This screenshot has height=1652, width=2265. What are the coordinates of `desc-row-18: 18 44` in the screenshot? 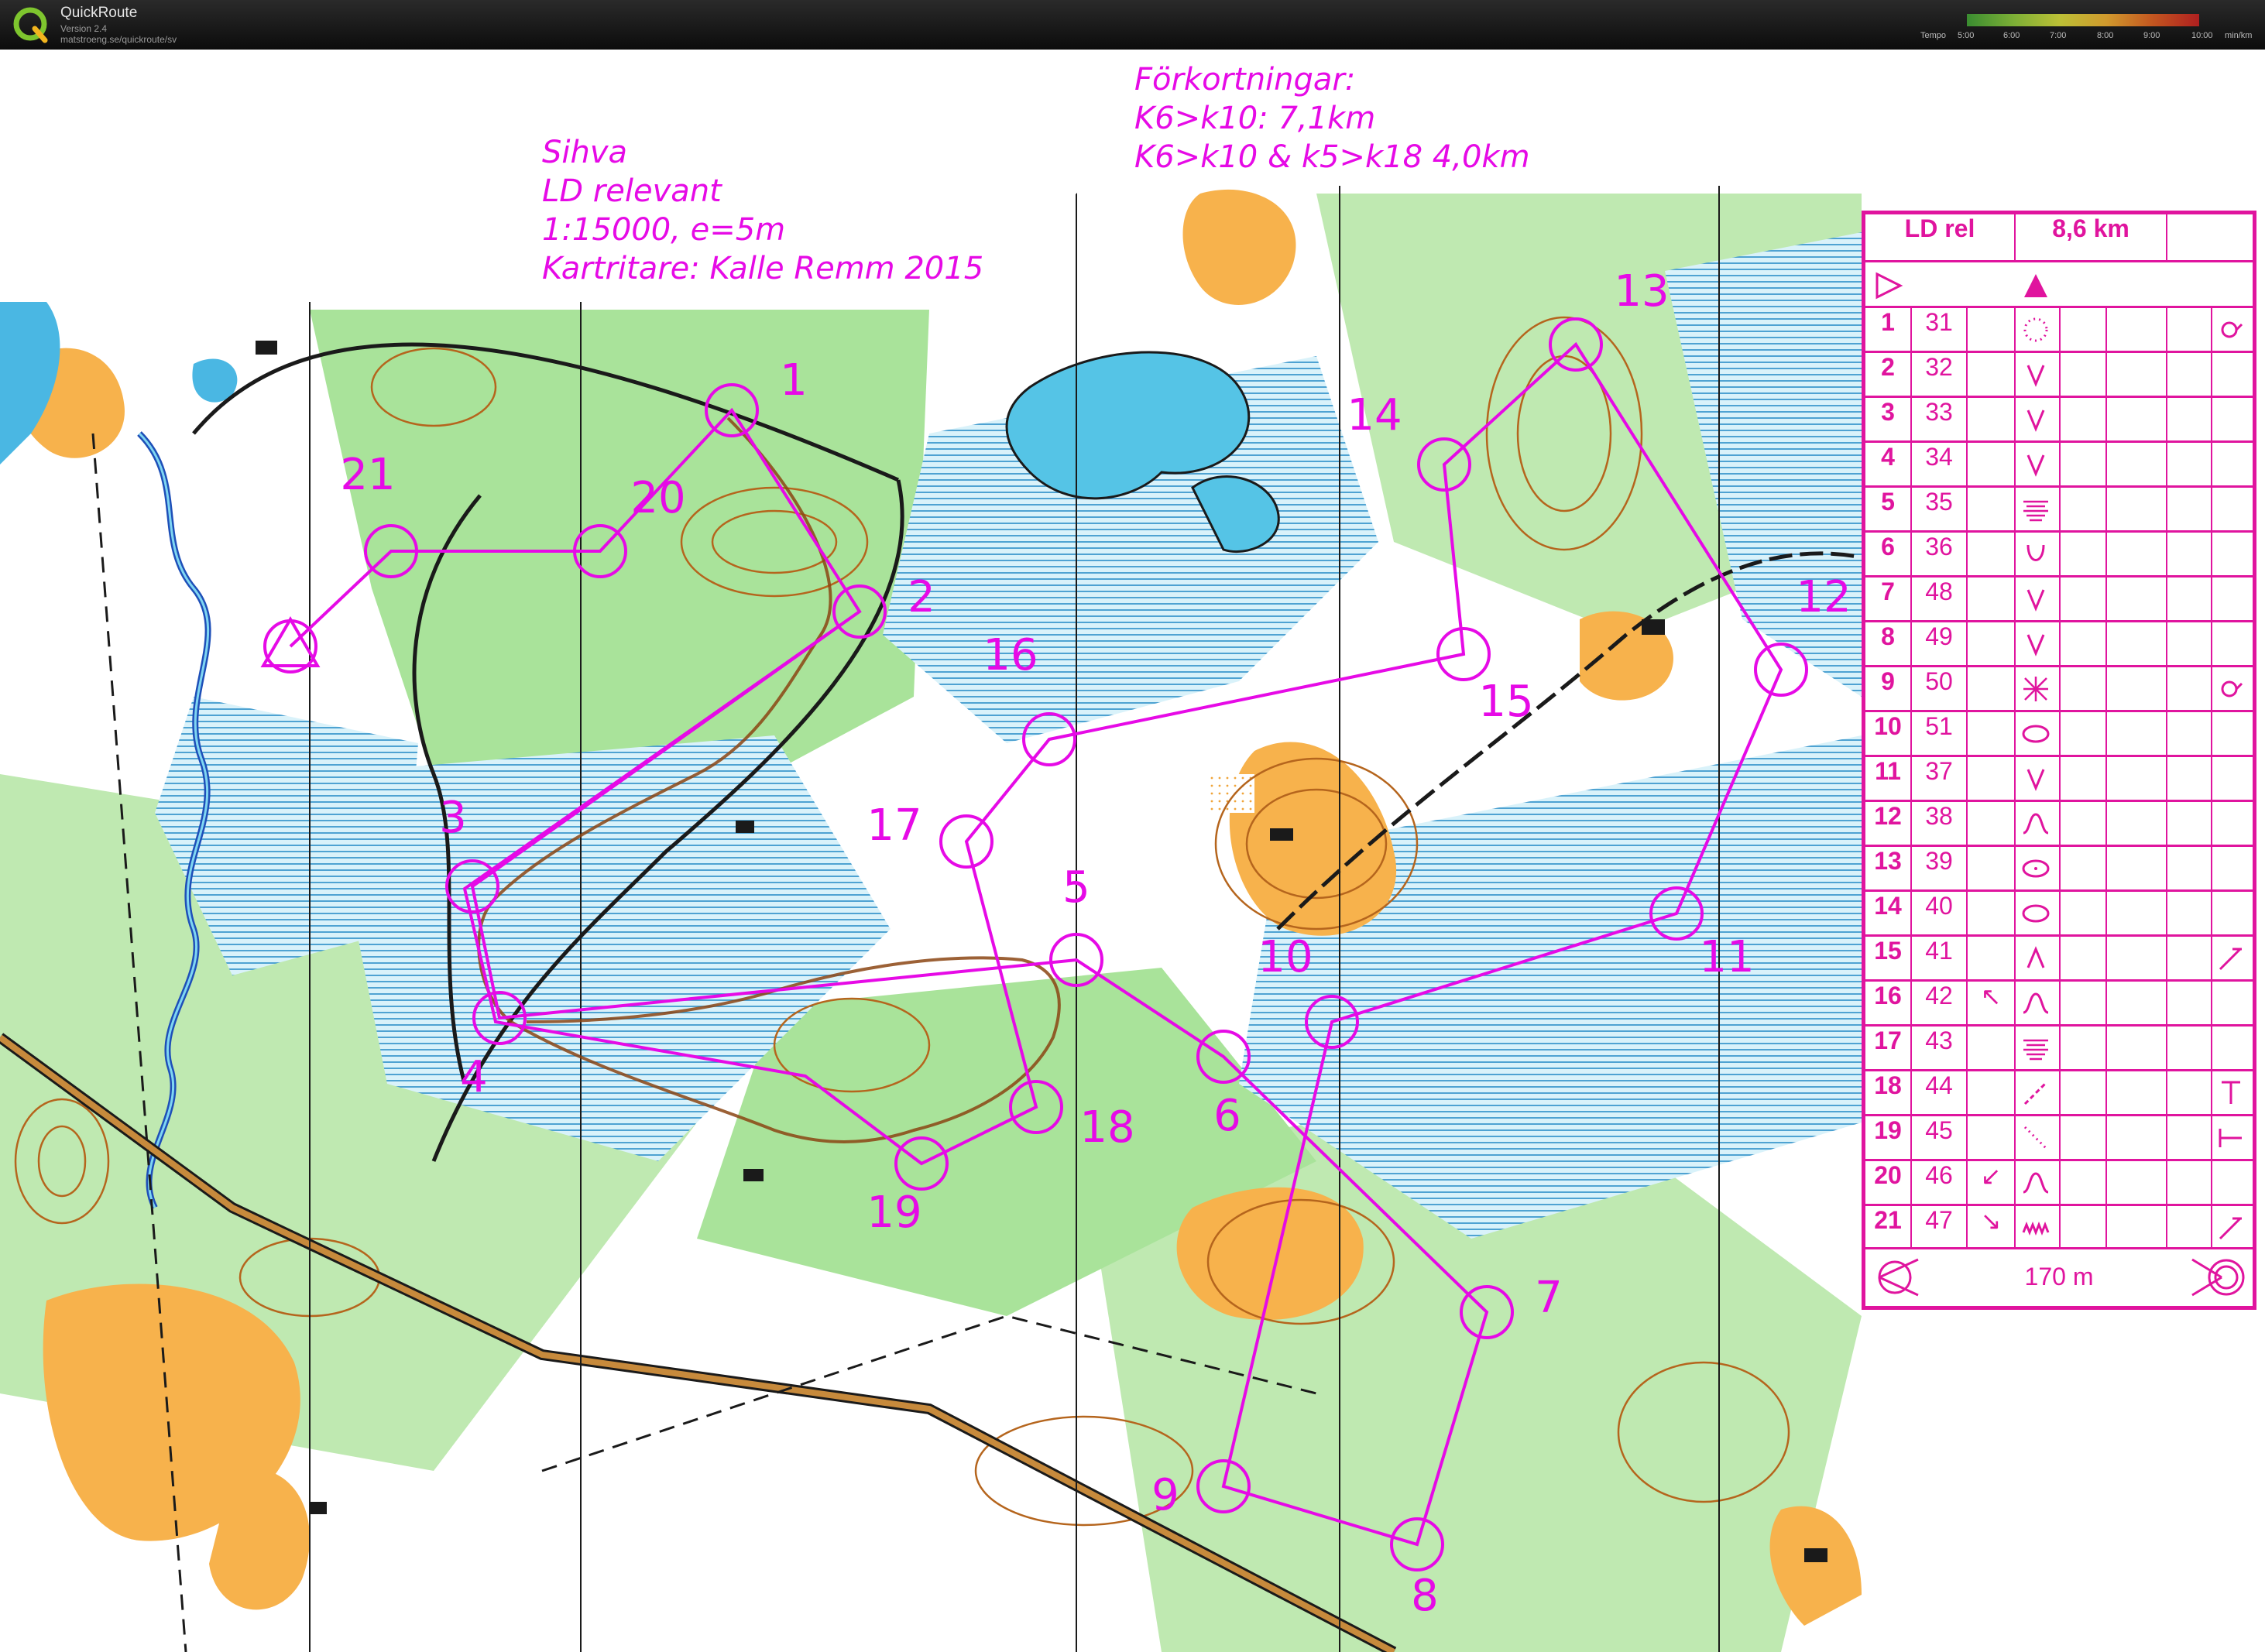 It's located at (2059, 1092).